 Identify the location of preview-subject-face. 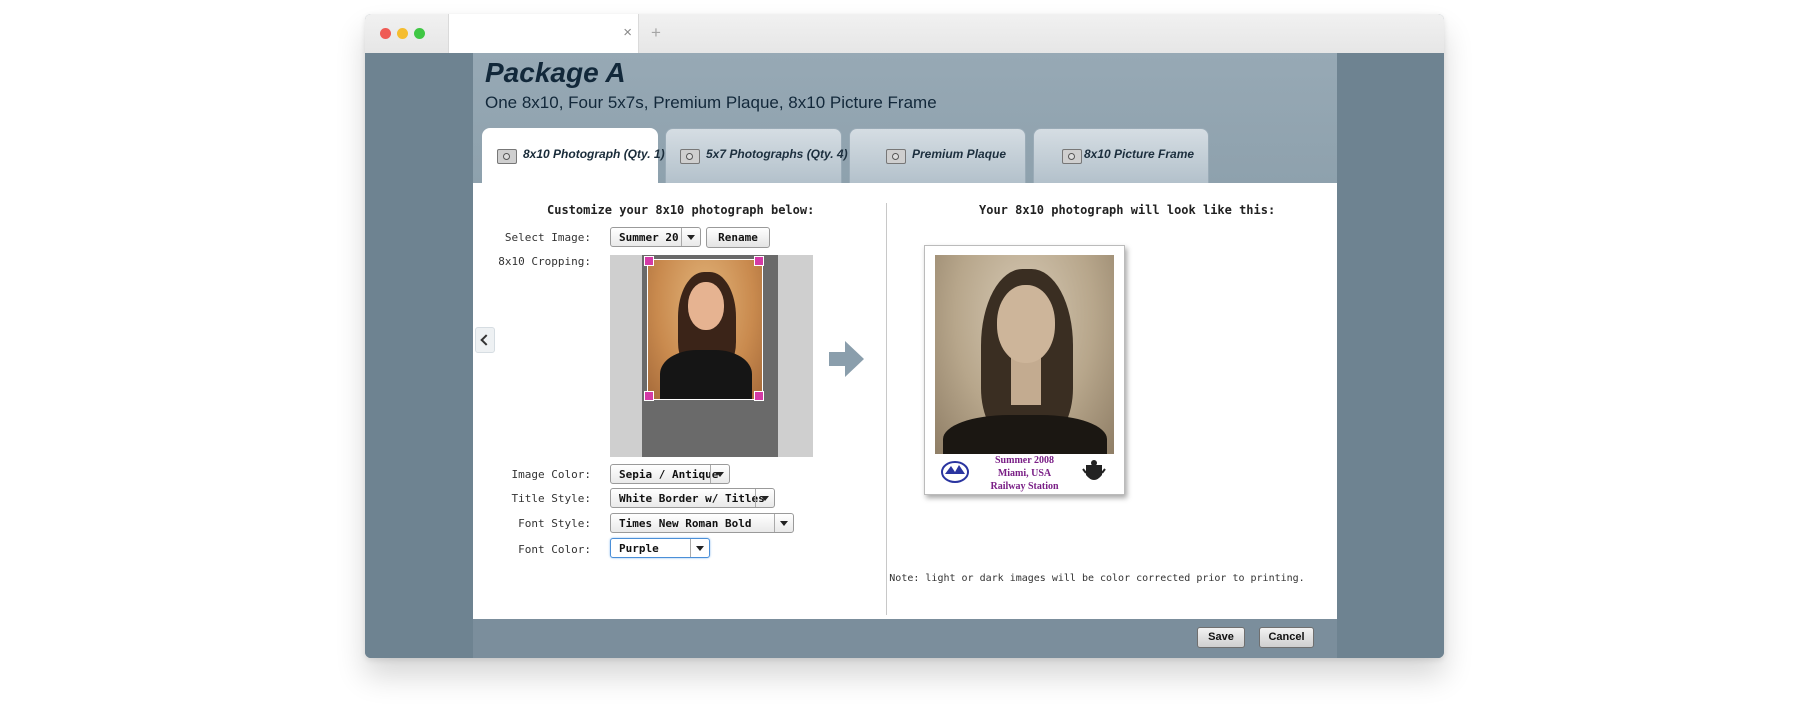
(1026, 324).